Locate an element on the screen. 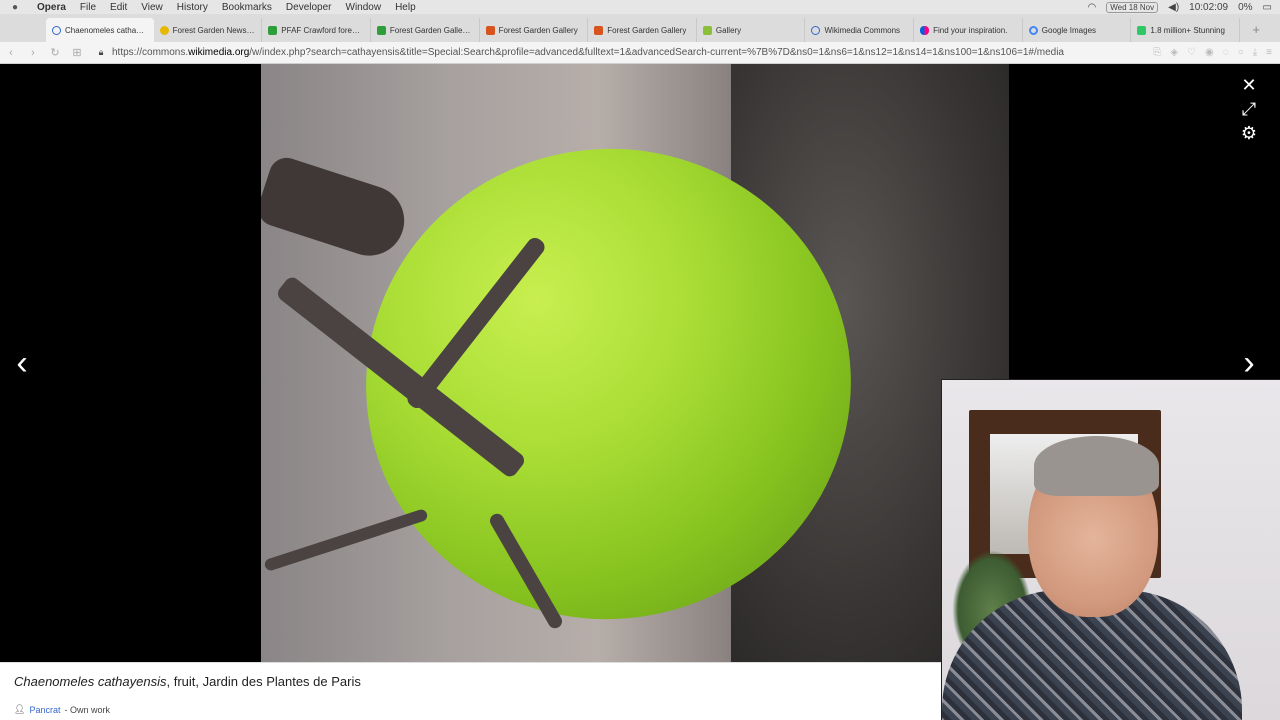 The image size is (1280, 720). presenter-hair is located at coordinates (1096, 466).